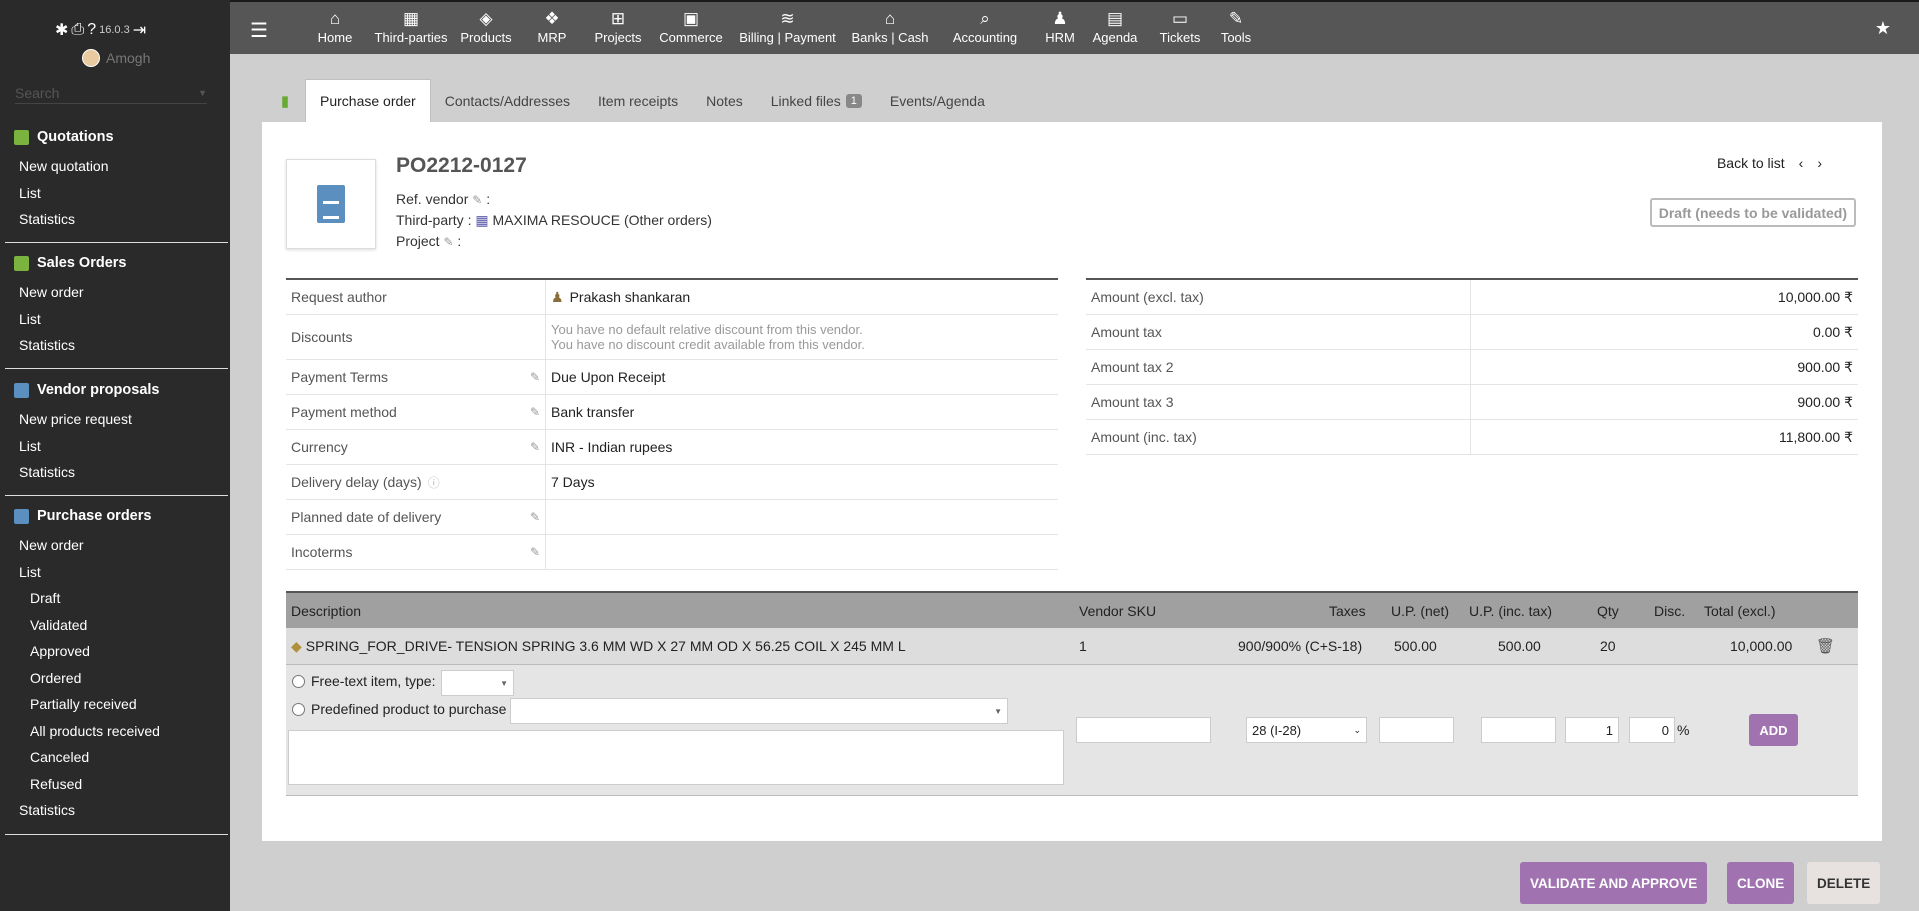 This screenshot has width=1919, height=911. I want to click on tax-select: 28 (I-28) ⌄, so click(1306, 730).